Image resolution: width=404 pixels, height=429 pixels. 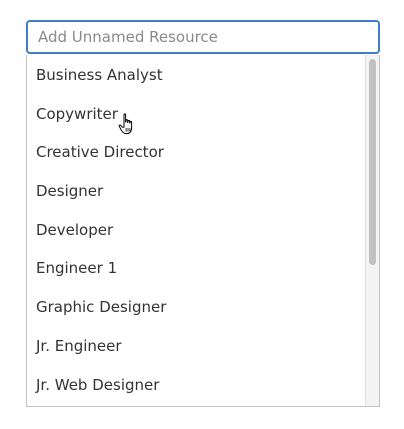 What do you see at coordinates (196, 114) in the screenshot?
I see `list-item-copywriter: Copywriter` at bounding box center [196, 114].